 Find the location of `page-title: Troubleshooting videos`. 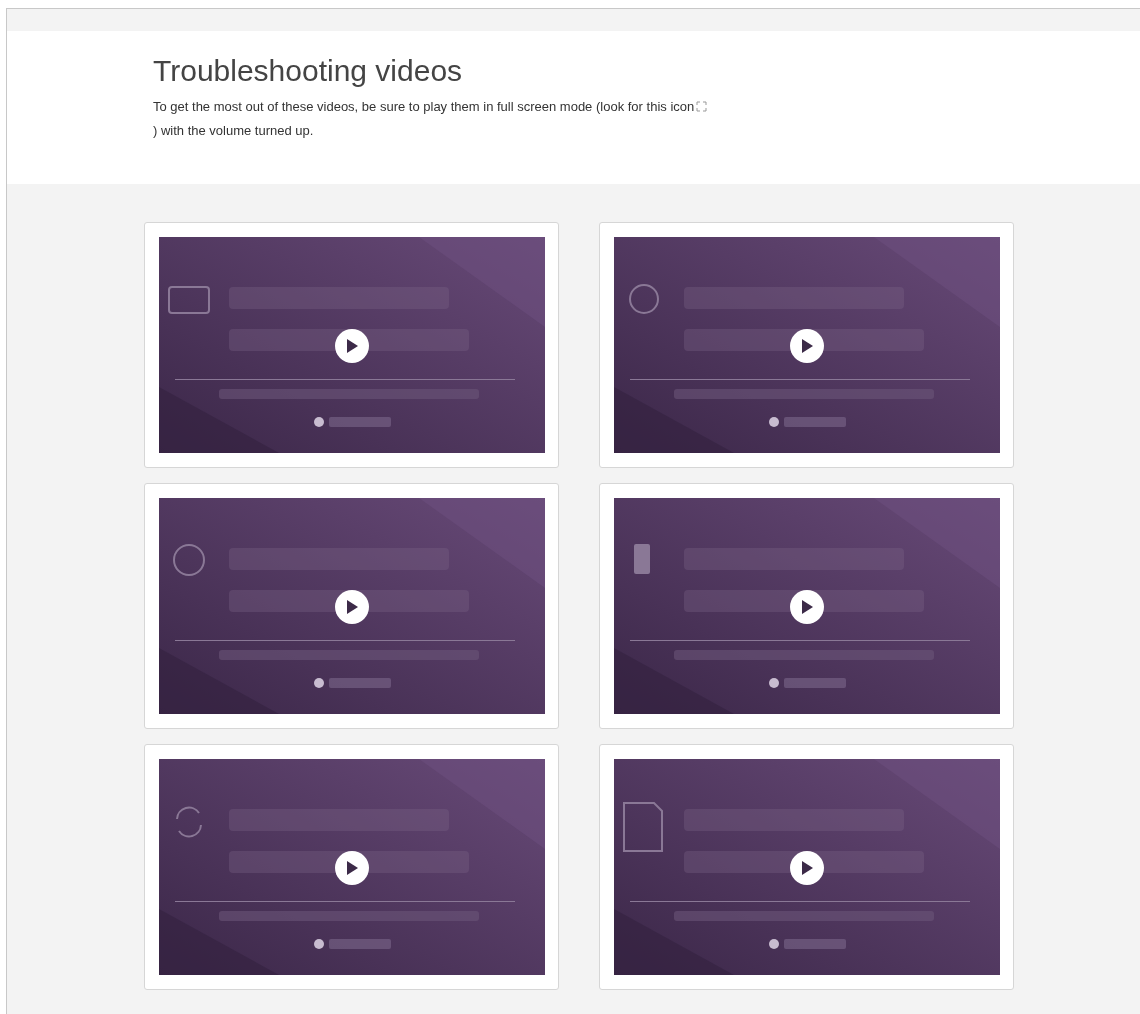

page-title: Troubleshooting videos is located at coordinates (308, 71).